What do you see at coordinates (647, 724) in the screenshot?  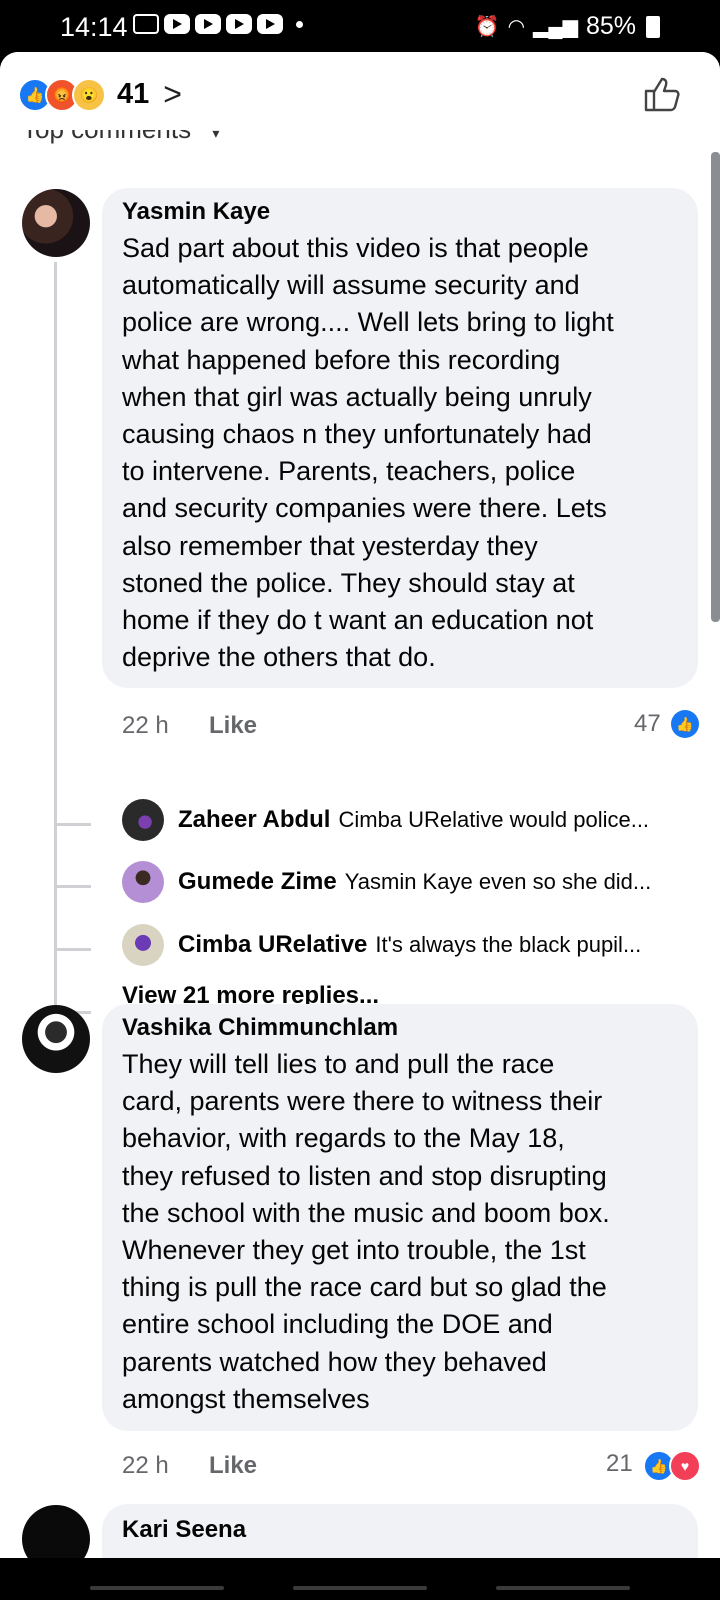 I see `comment-reaction-count: 47` at bounding box center [647, 724].